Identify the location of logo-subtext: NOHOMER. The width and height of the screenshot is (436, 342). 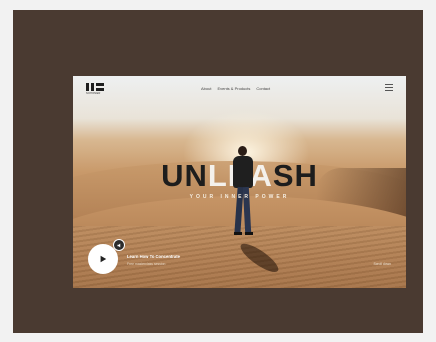
(93, 93).